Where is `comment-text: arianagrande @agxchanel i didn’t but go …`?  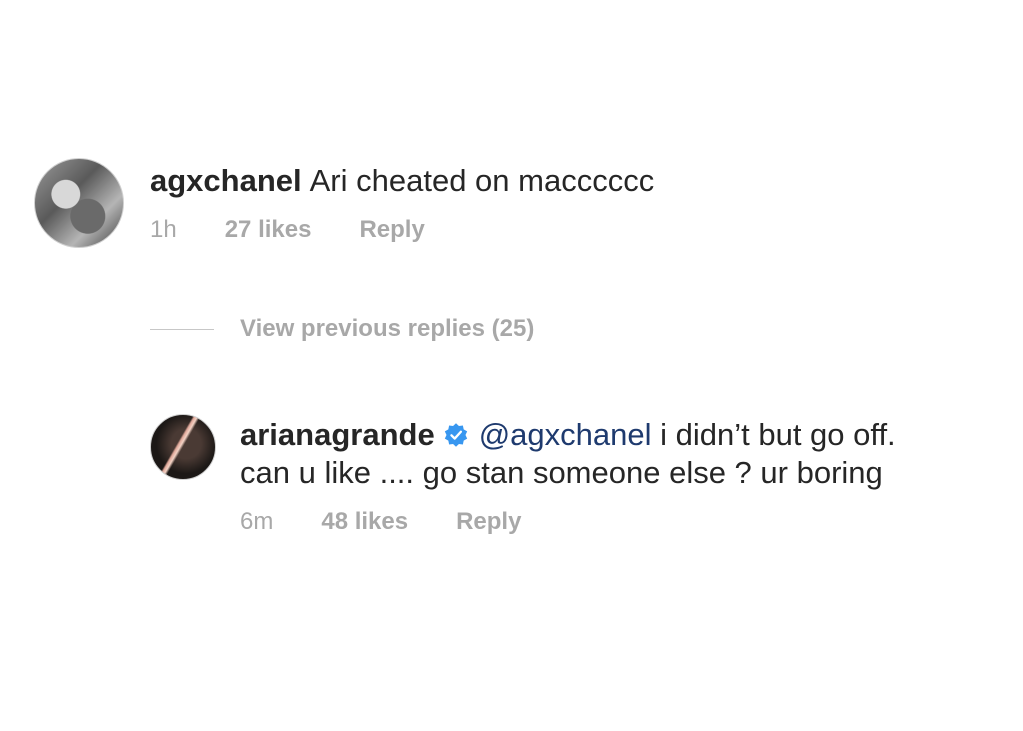
comment-text: arianagrande @agxchanel i didn’t but go … is located at coordinates (620, 454).